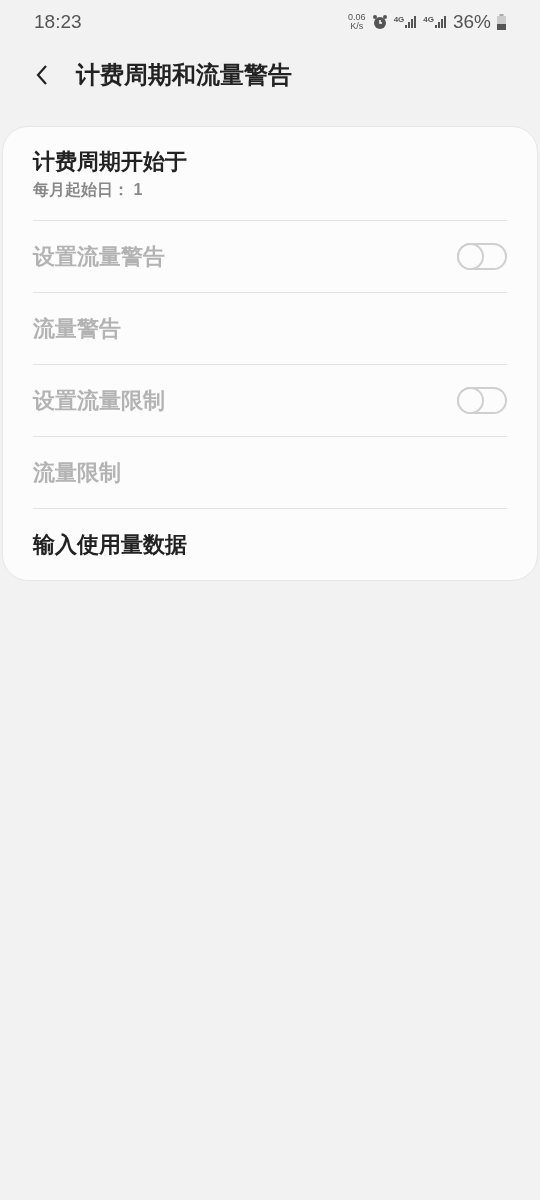  Describe the element at coordinates (184, 75) in the screenshot. I see `page-title: 计费周期和流量警告` at that location.